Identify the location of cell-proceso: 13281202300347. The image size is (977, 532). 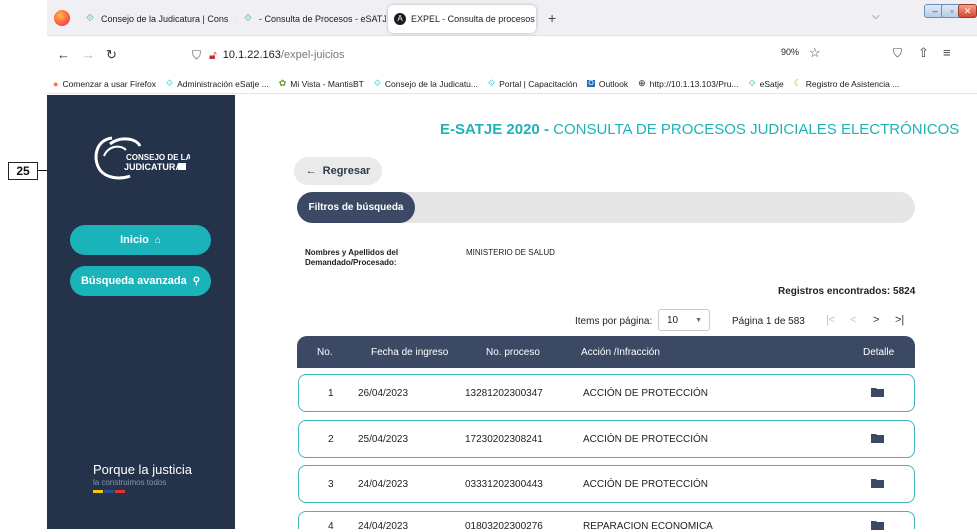
(504, 393).